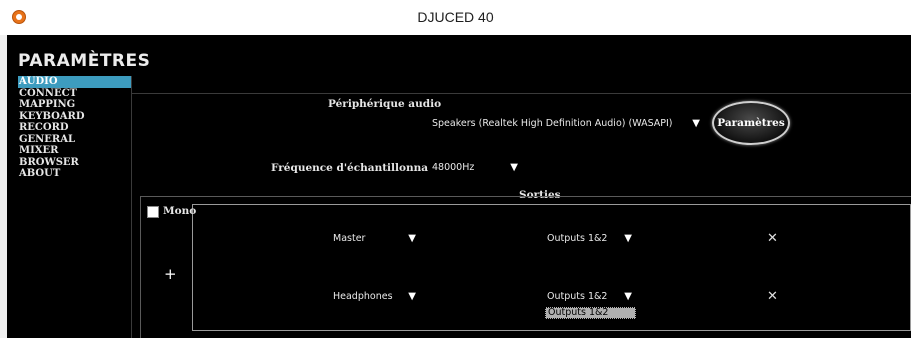 This screenshot has height=338, width=911. Describe the element at coordinates (74, 140) in the screenshot. I see `sidebar-item-general: GENERAL` at that location.